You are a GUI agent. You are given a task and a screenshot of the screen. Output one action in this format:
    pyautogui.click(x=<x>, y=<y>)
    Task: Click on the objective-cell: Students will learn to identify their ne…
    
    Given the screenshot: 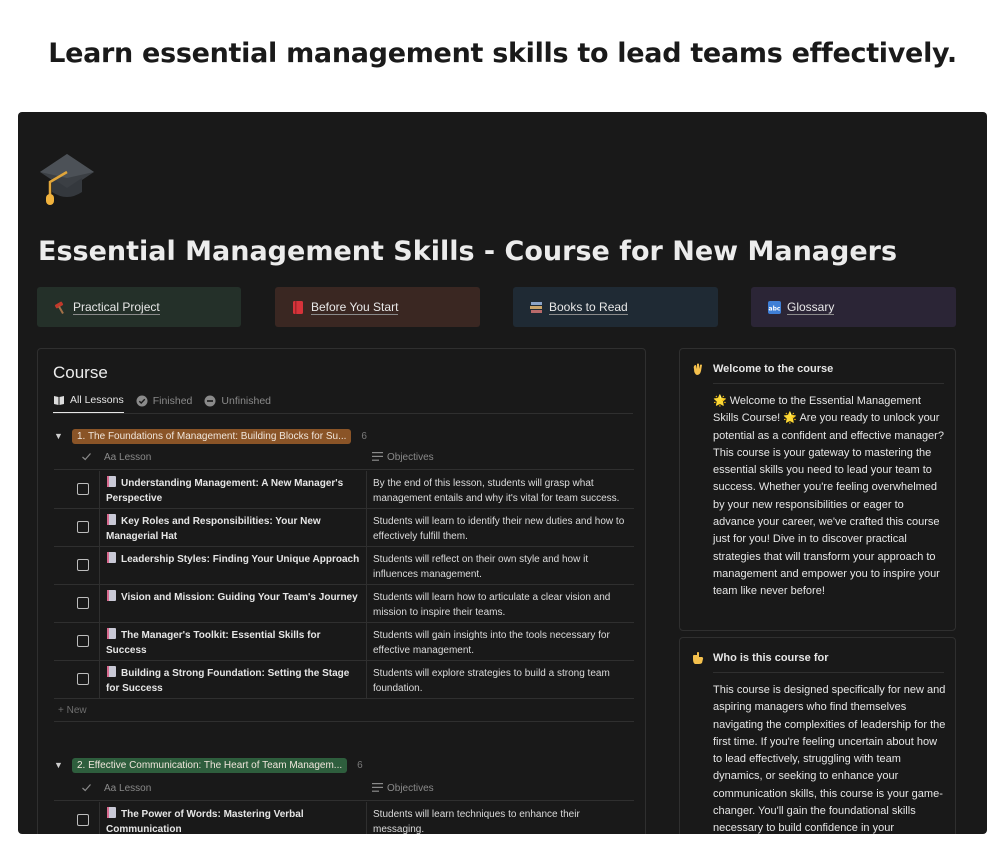 What is the action you would take?
    pyautogui.click(x=500, y=528)
    